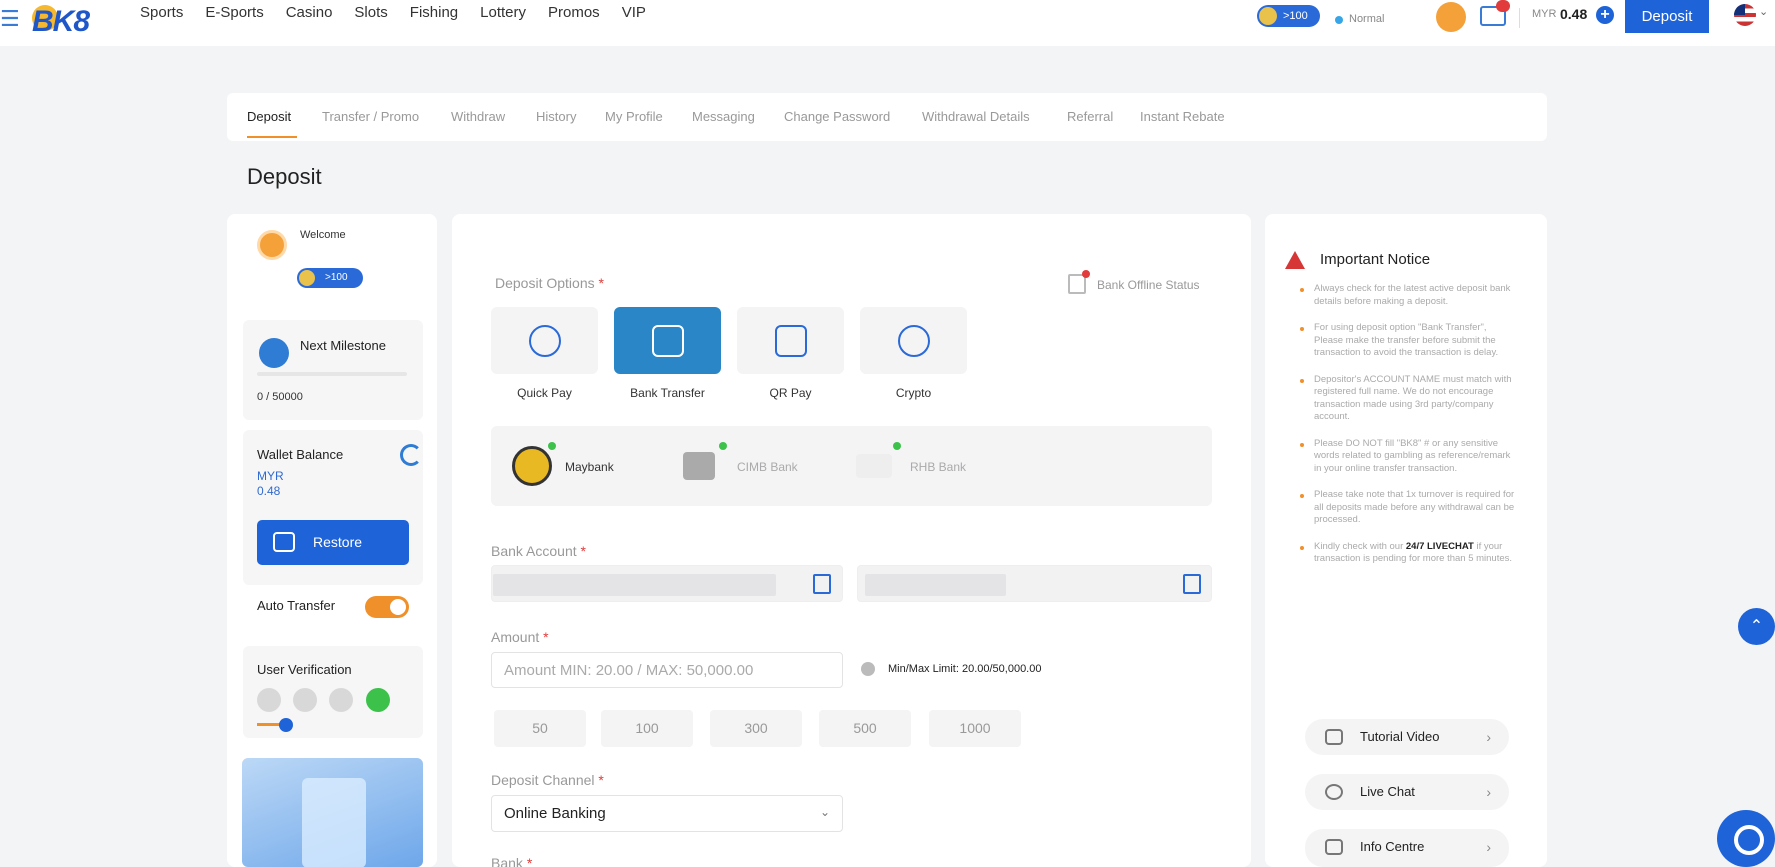 This screenshot has height=867, width=1775. What do you see at coordinates (667, 670) in the screenshot?
I see `amount-input` at bounding box center [667, 670].